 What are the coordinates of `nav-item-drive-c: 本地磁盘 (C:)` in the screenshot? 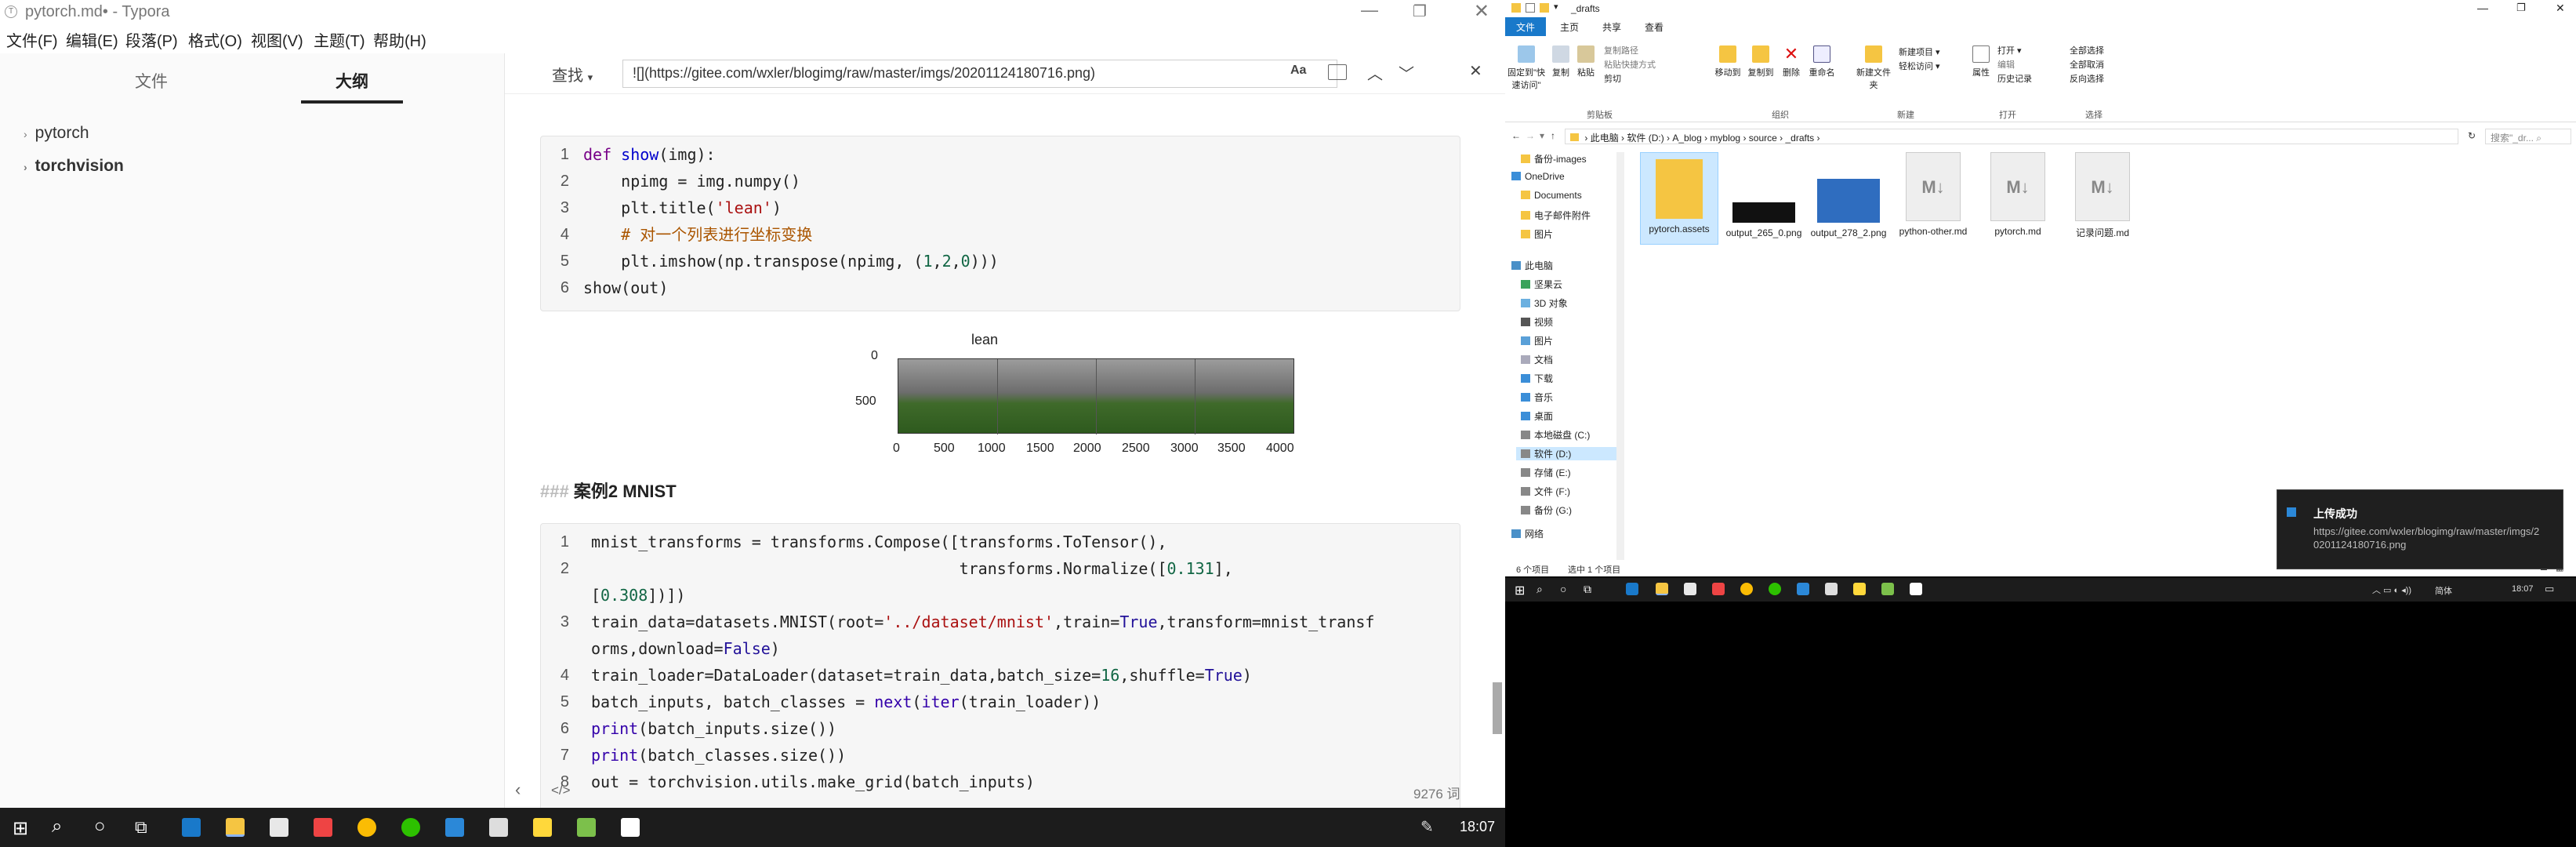 It's located at (1555, 435).